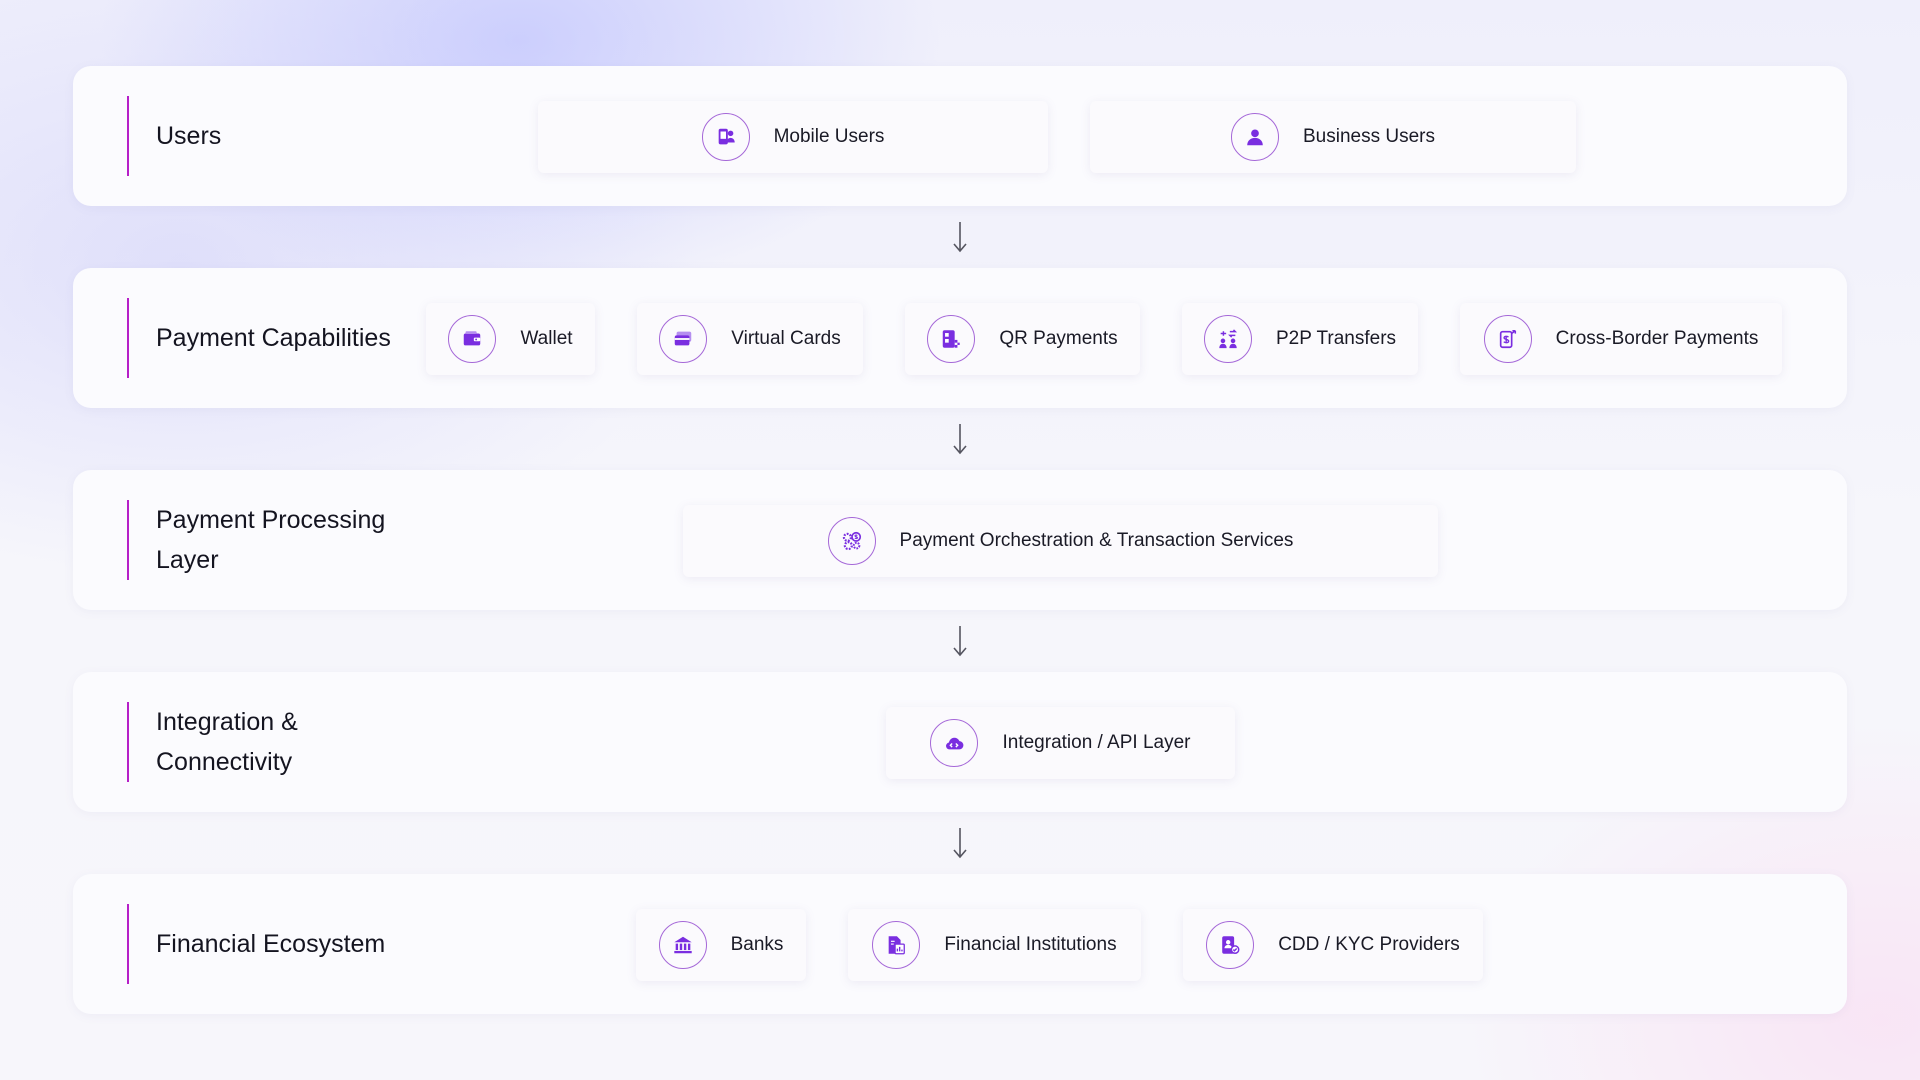 The width and height of the screenshot is (1920, 1080). What do you see at coordinates (786, 338) in the screenshot?
I see `node-label: Virtual Cards` at bounding box center [786, 338].